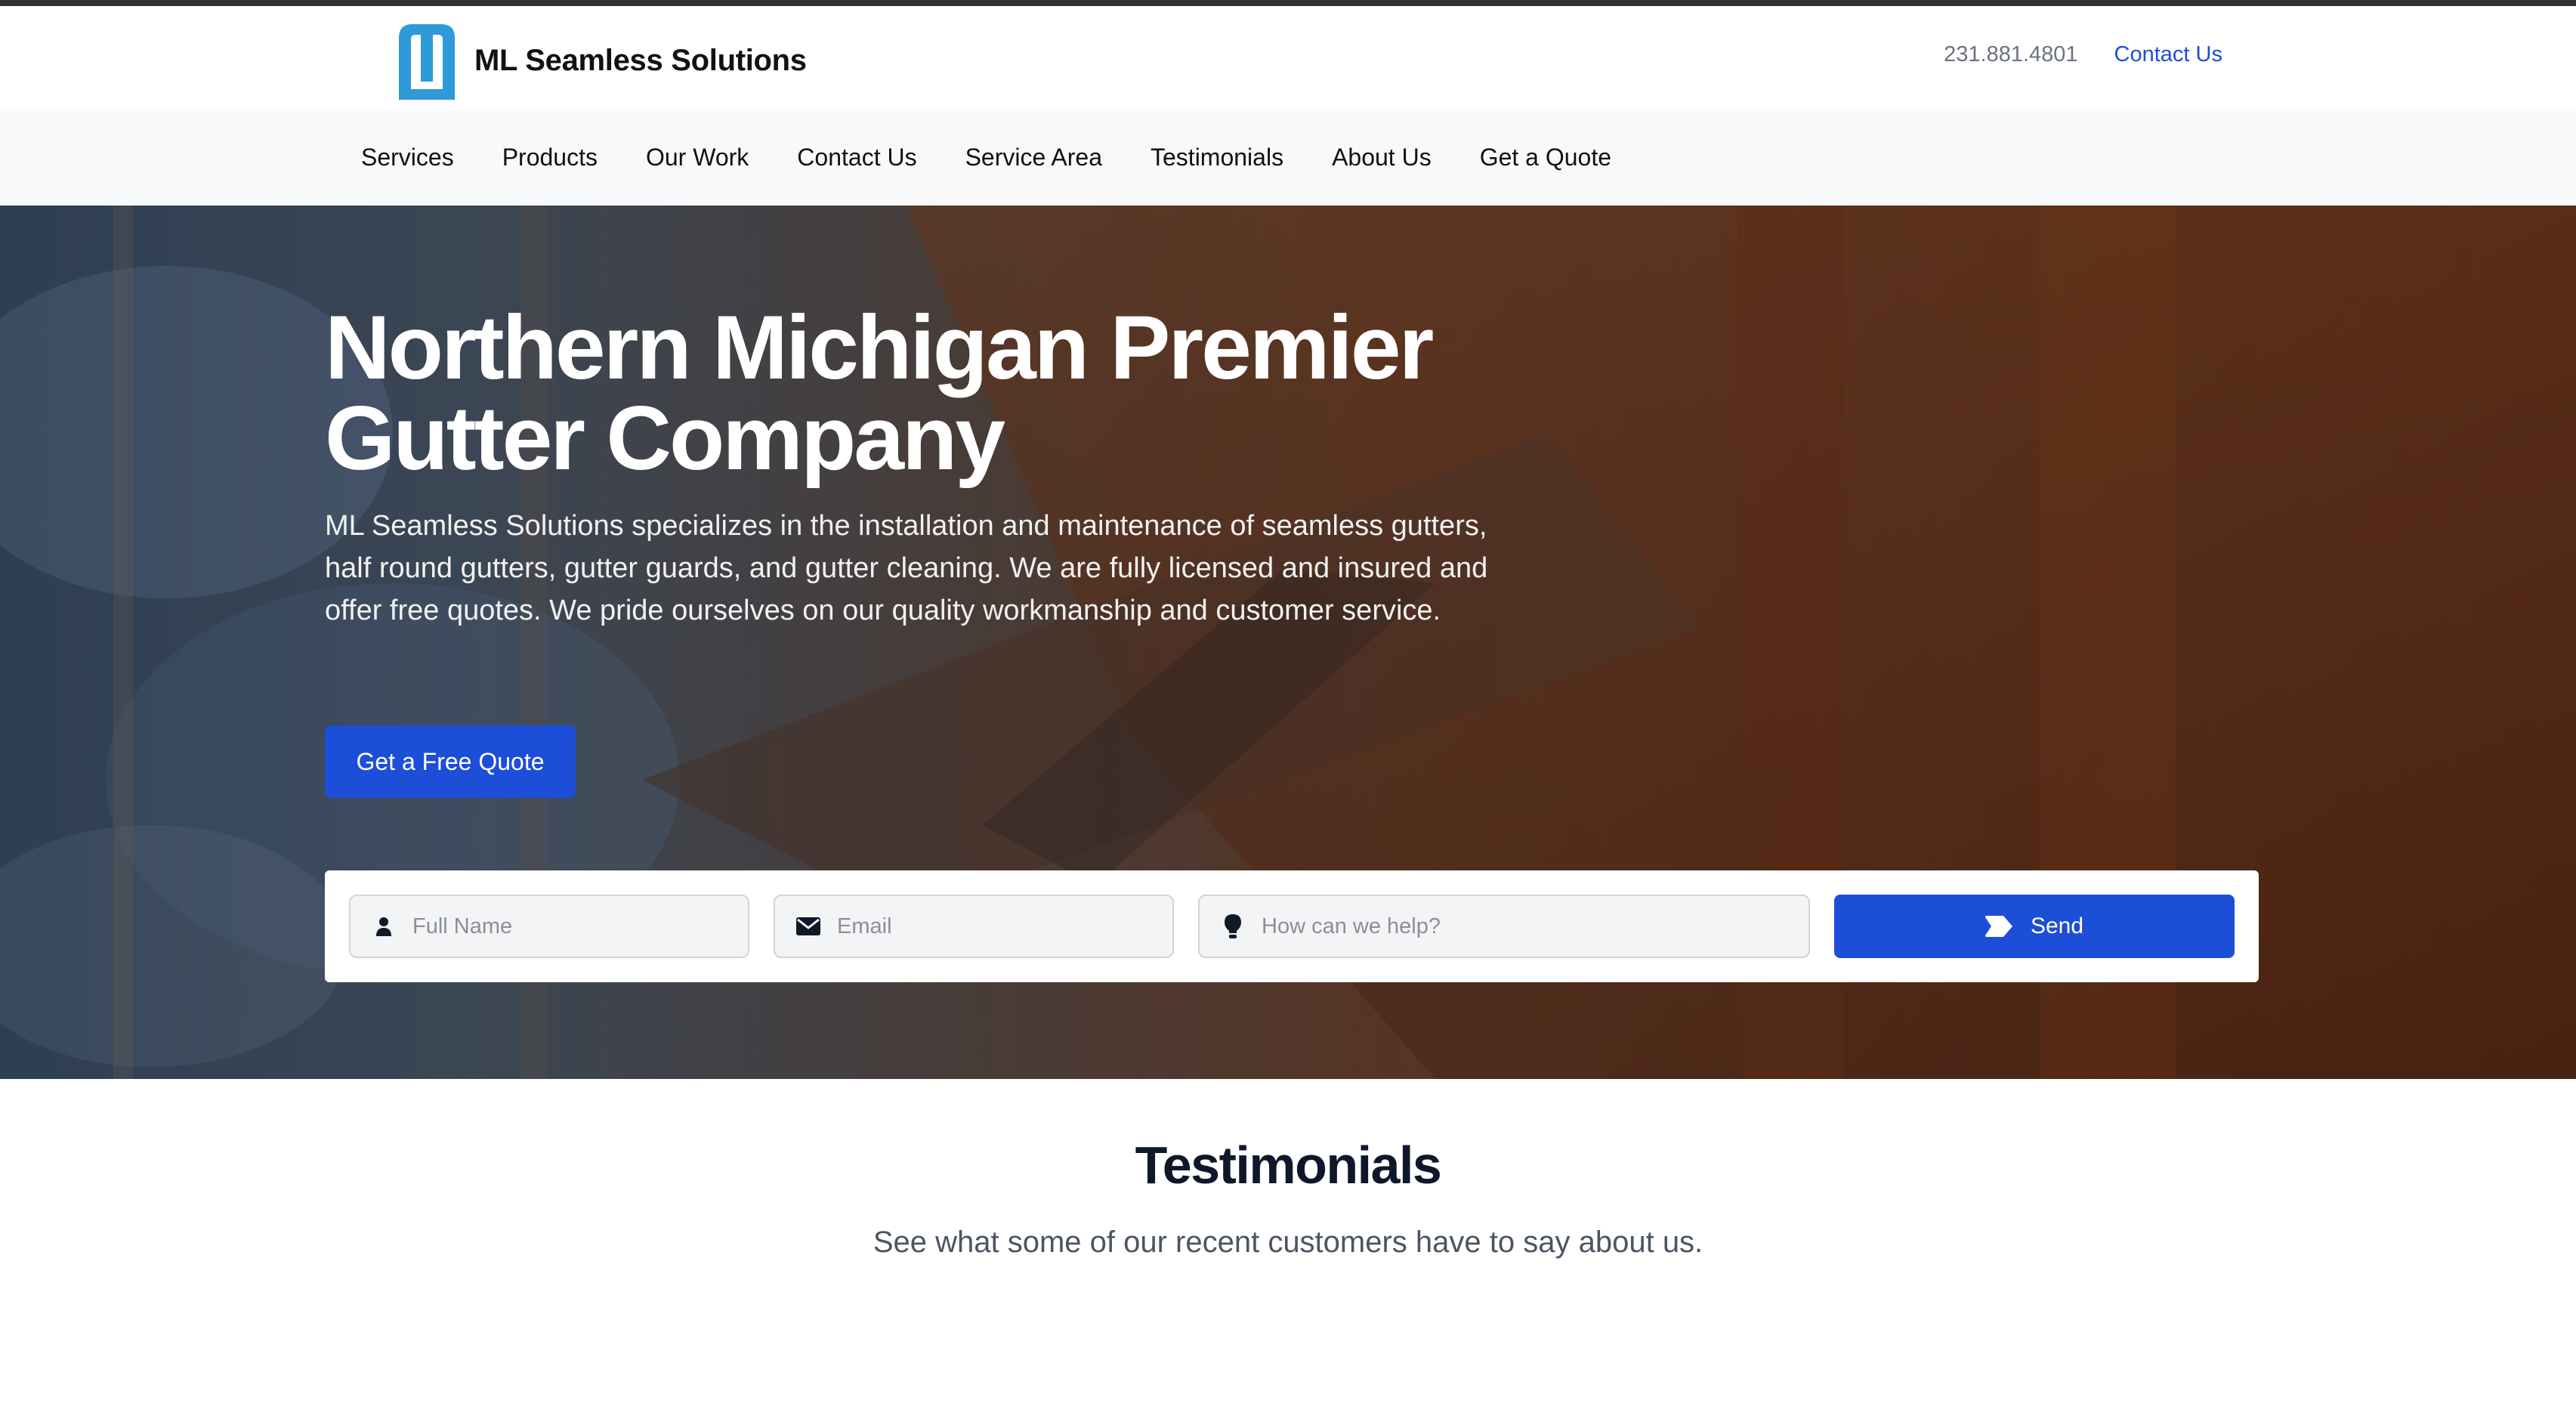 The width and height of the screenshot is (2576, 1422). What do you see at coordinates (808, 926) in the screenshot?
I see `envelope-icon` at bounding box center [808, 926].